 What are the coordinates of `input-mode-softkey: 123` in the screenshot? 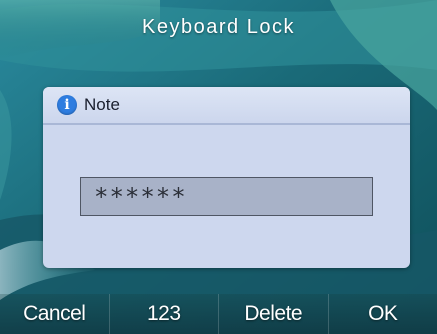 It's located at (164, 314).